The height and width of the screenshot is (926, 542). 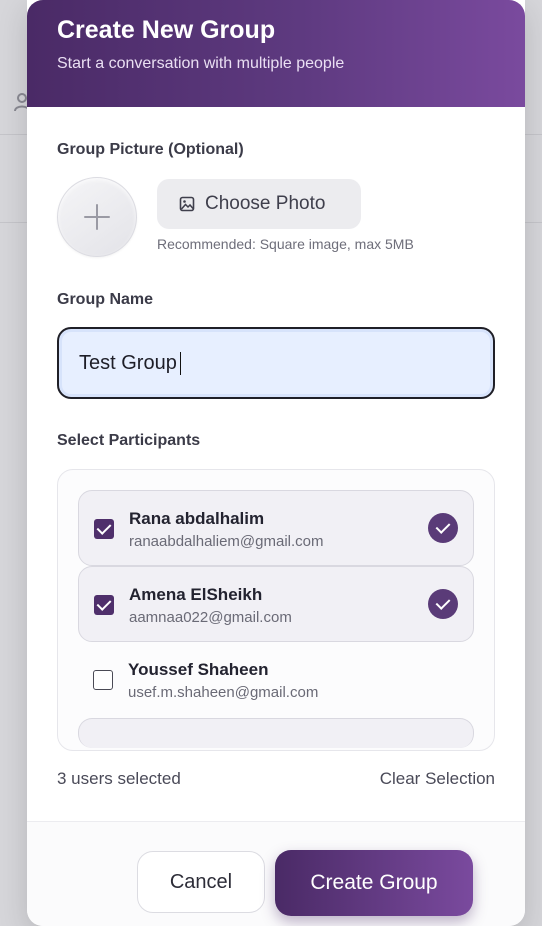 I want to click on cancel-button: Cancel, so click(x=201, y=882).